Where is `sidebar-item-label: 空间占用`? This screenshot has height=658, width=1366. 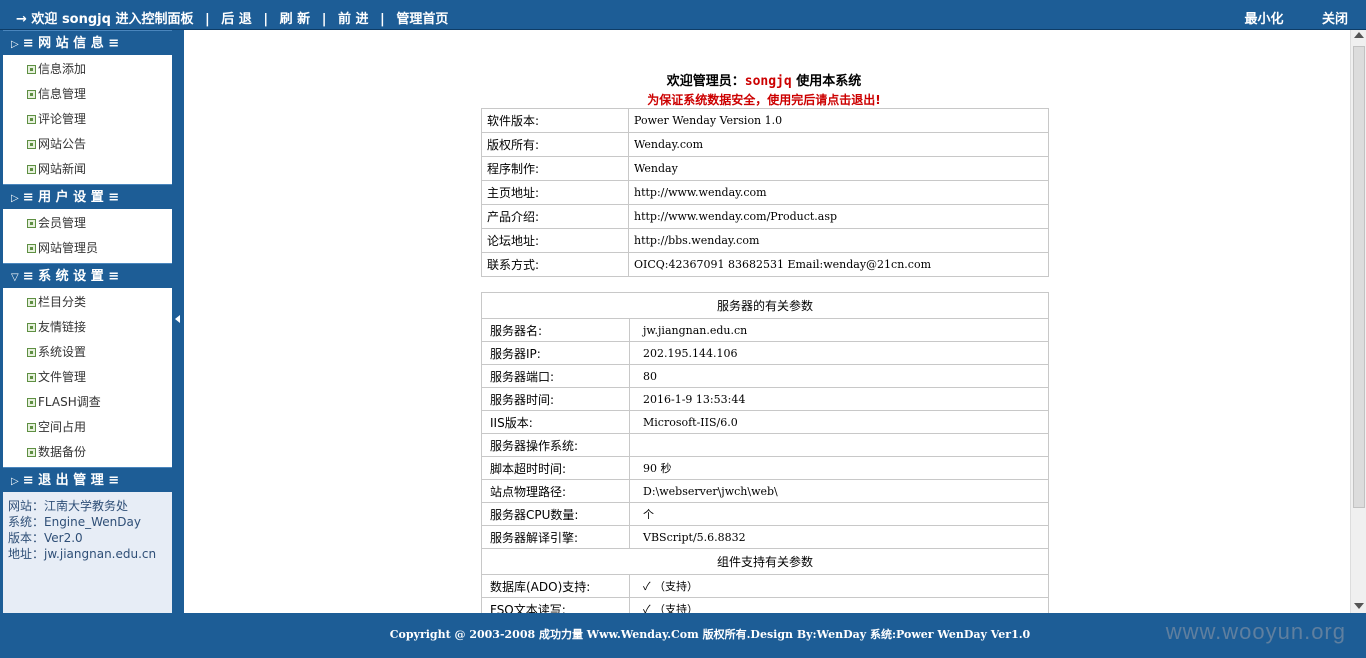 sidebar-item-label: 空间占用 is located at coordinates (62, 427).